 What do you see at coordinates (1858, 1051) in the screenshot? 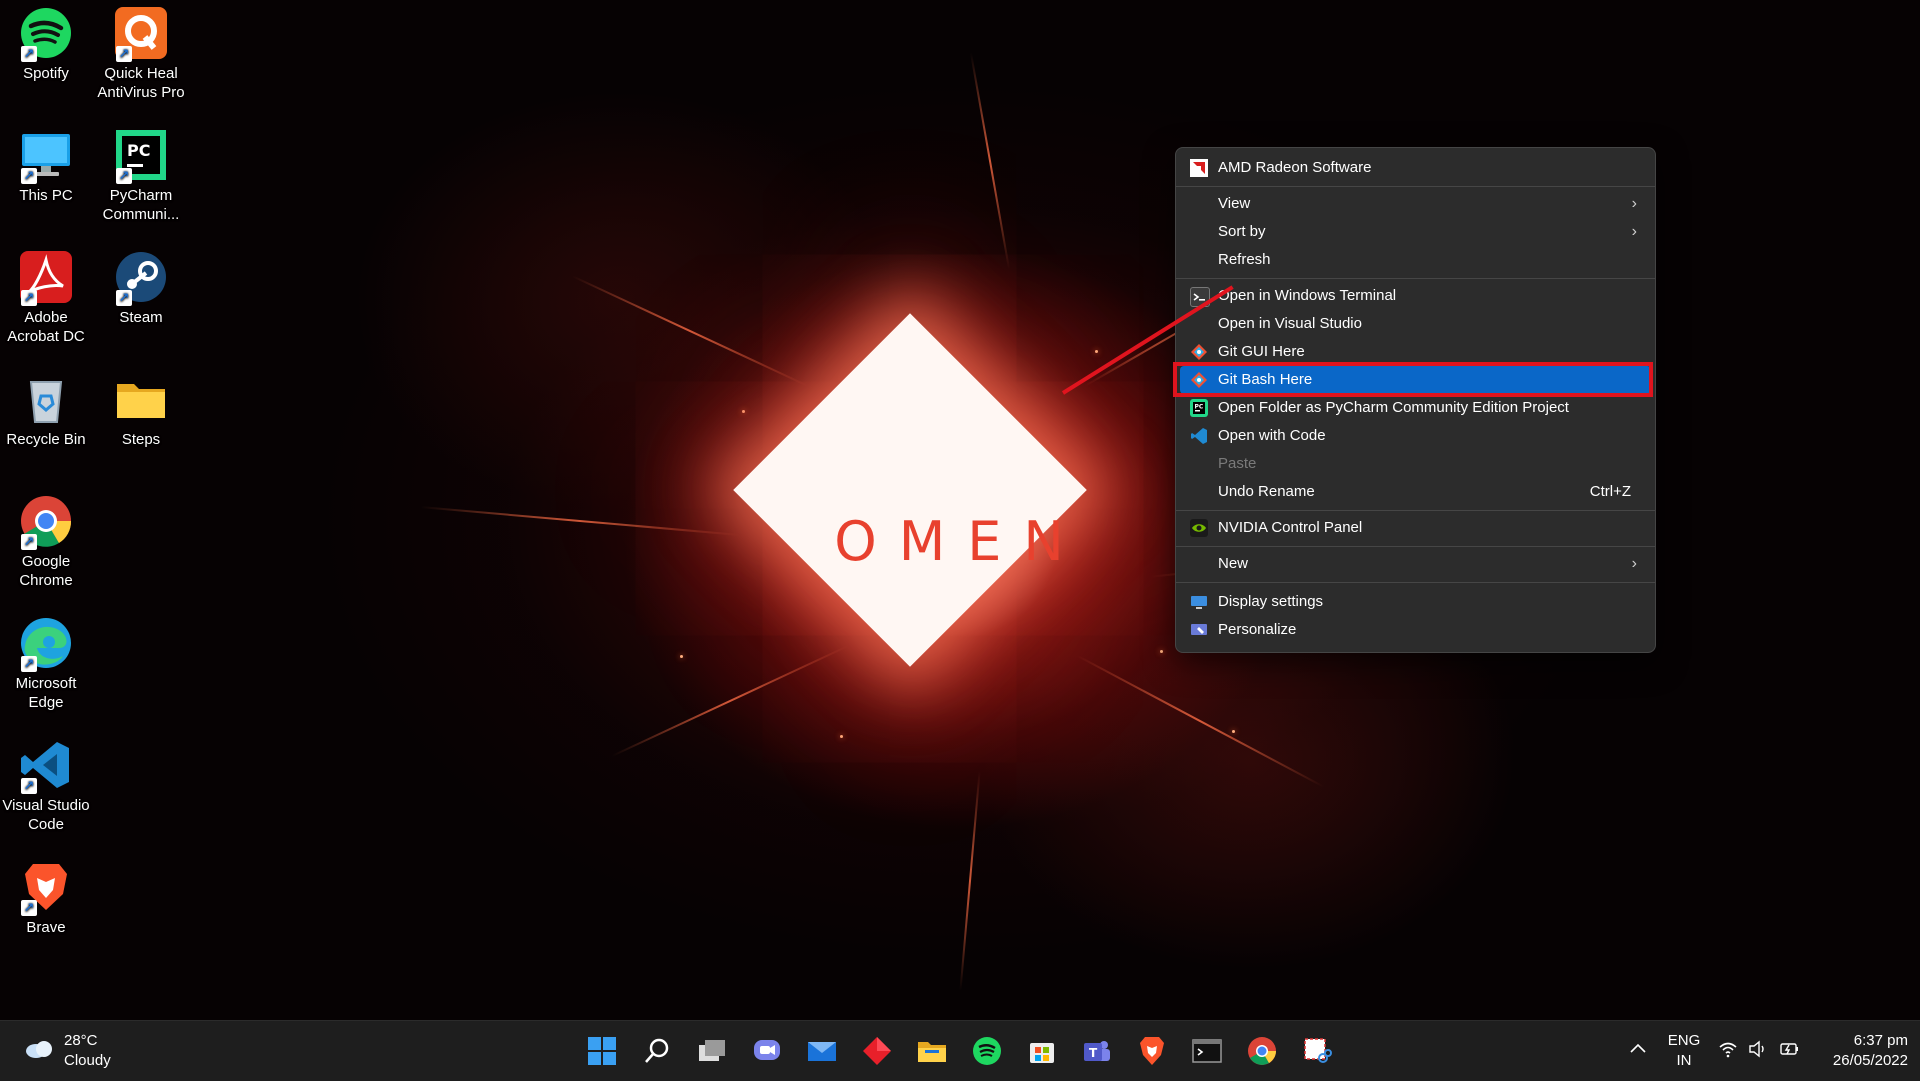
I see `clock: 6:37 pm 26/05/2022` at bounding box center [1858, 1051].